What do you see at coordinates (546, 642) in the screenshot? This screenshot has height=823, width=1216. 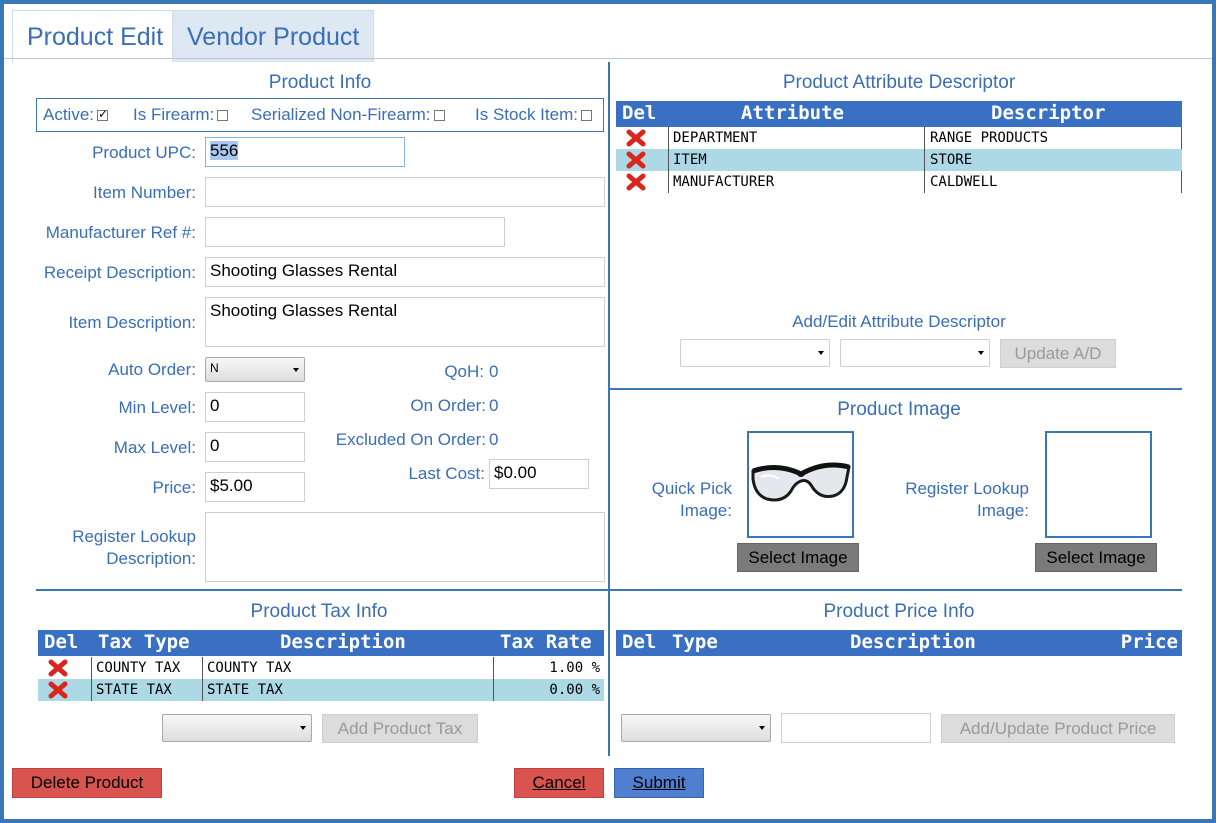 I see `tax-header-rate: Tax Rate` at bounding box center [546, 642].